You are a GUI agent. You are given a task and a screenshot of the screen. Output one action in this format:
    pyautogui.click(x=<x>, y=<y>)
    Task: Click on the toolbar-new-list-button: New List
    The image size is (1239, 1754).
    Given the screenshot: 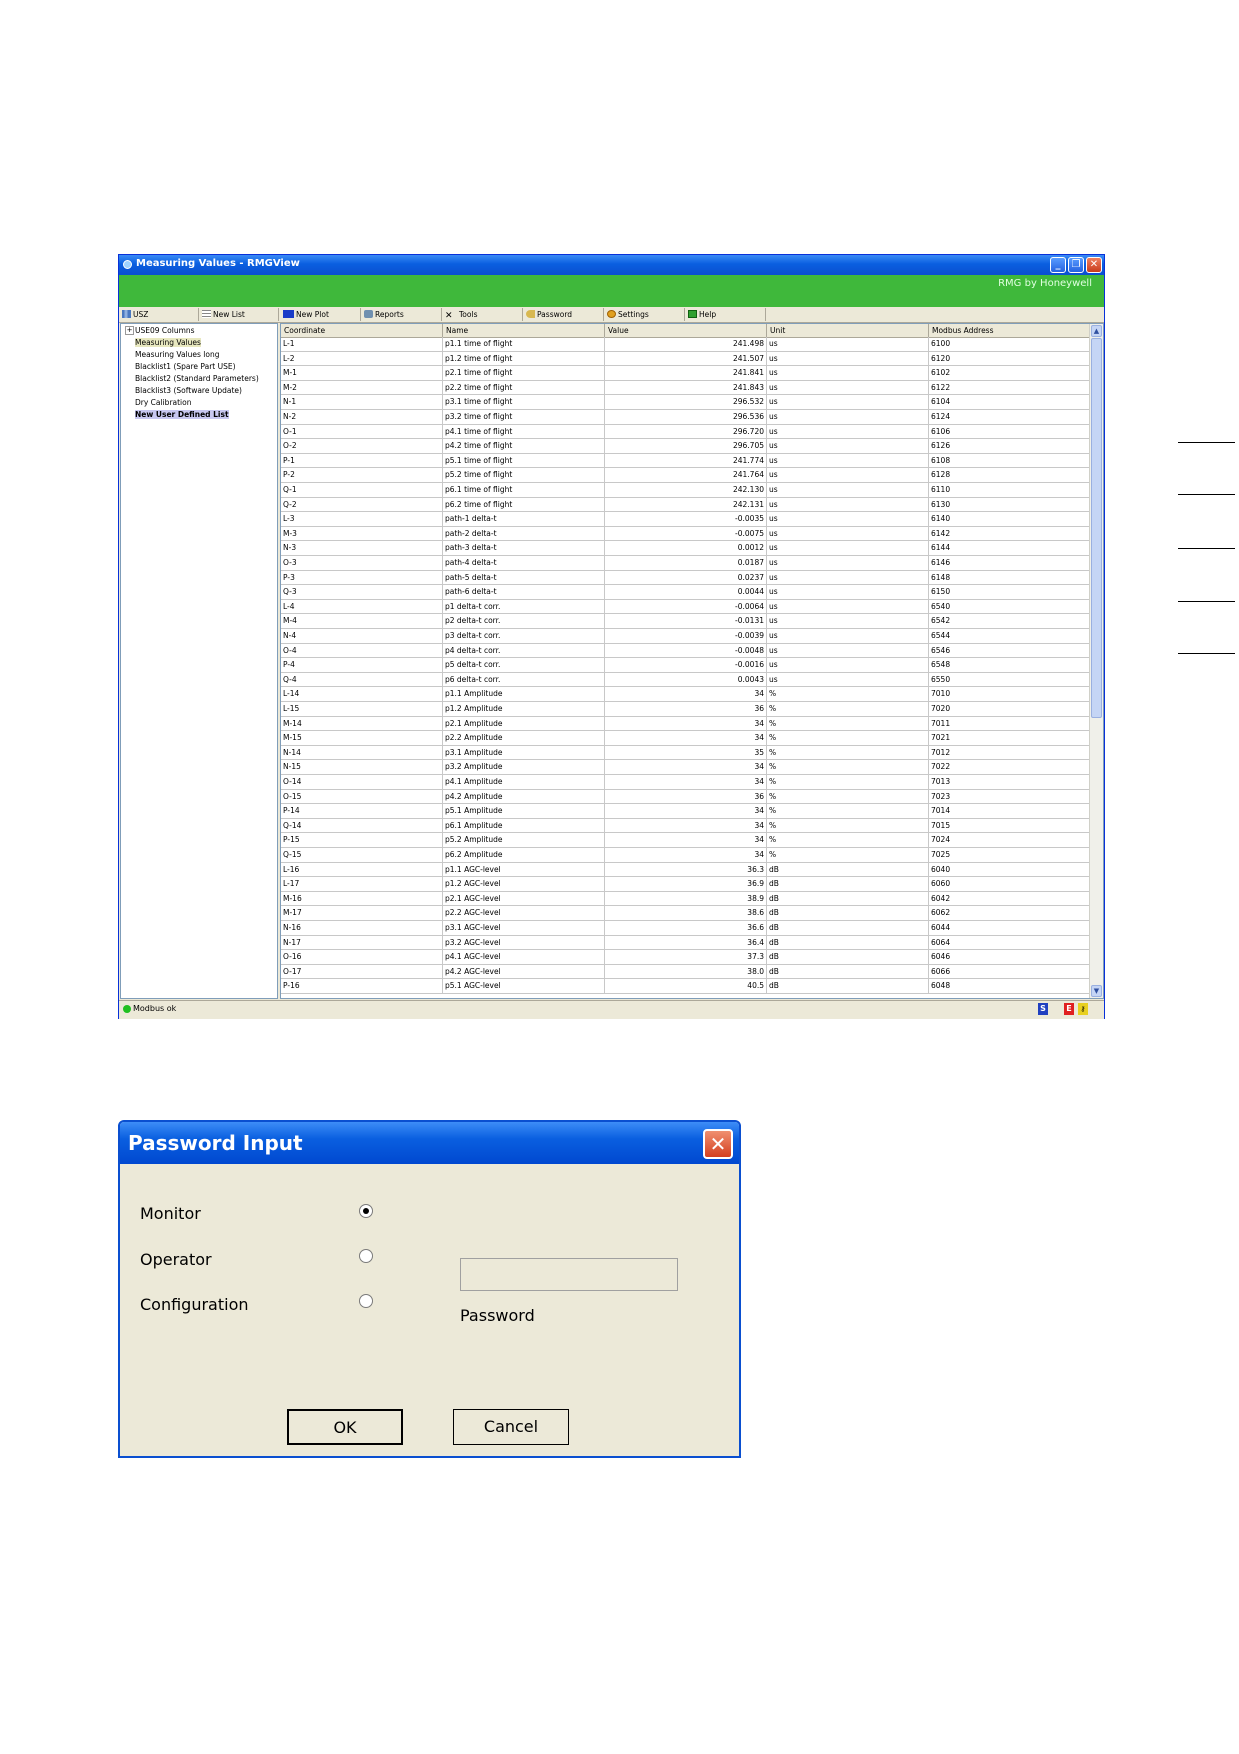 What is the action you would take?
    pyautogui.click(x=239, y=314)
    